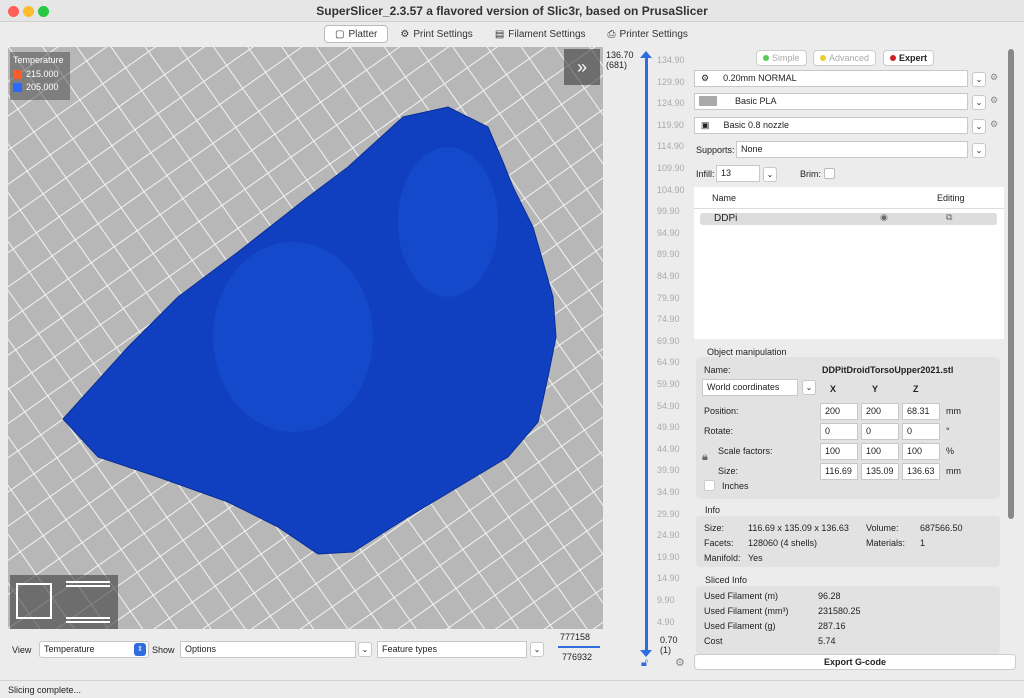 The width and height of the screenshot is (1024, 698). Describe the element at coordinates (823, 58) in the screenshot. I see `yellow-dot-icon` at that location.